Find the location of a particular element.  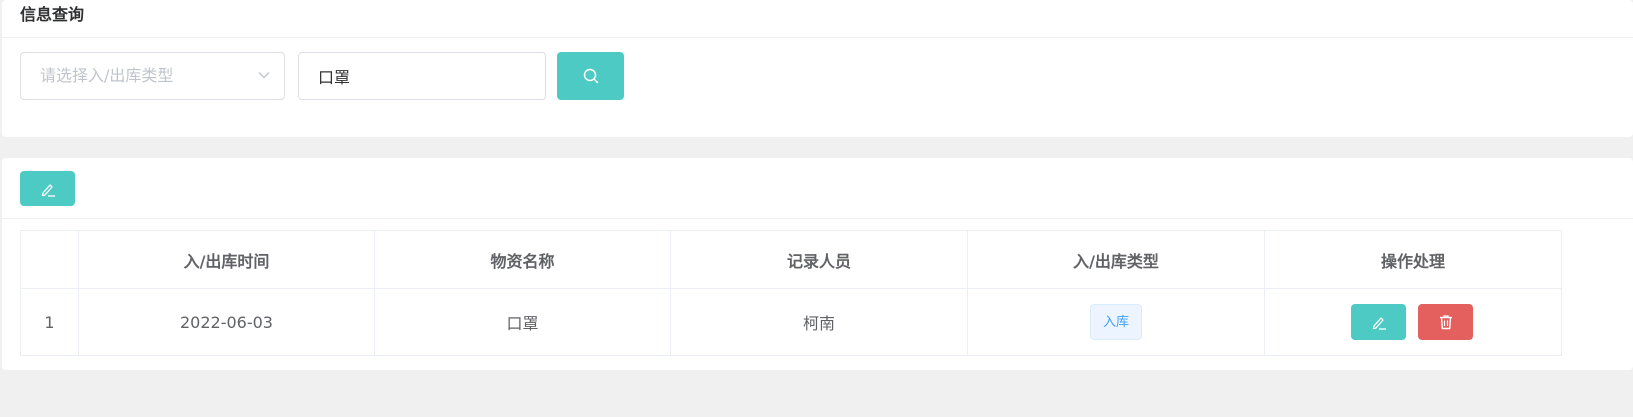

row-actions is located at coordinates (1413, 322).